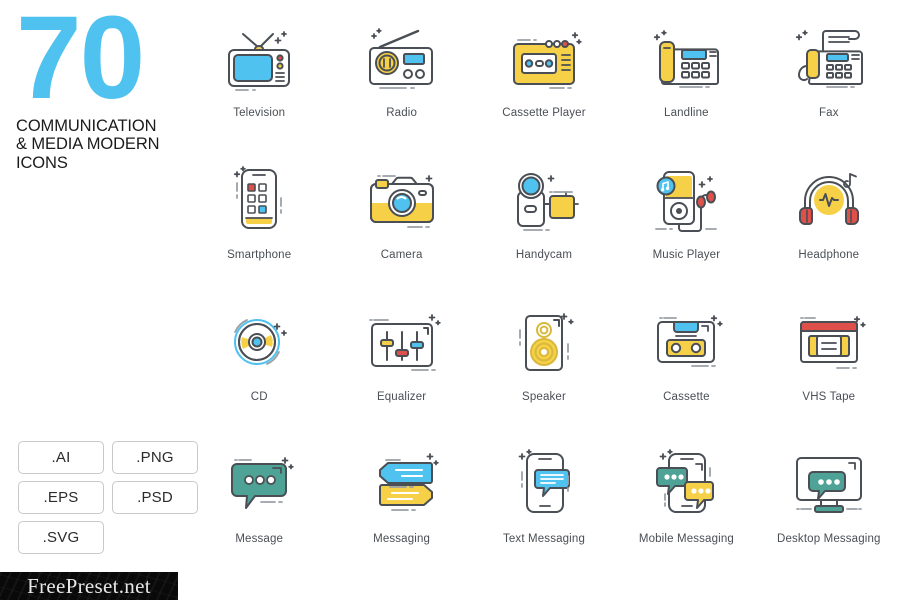 This screenshot has height=600, width=900. I want to click on format-badge-list: .AI .PNG .EPS .PSD .SVG, so click(108, 497).